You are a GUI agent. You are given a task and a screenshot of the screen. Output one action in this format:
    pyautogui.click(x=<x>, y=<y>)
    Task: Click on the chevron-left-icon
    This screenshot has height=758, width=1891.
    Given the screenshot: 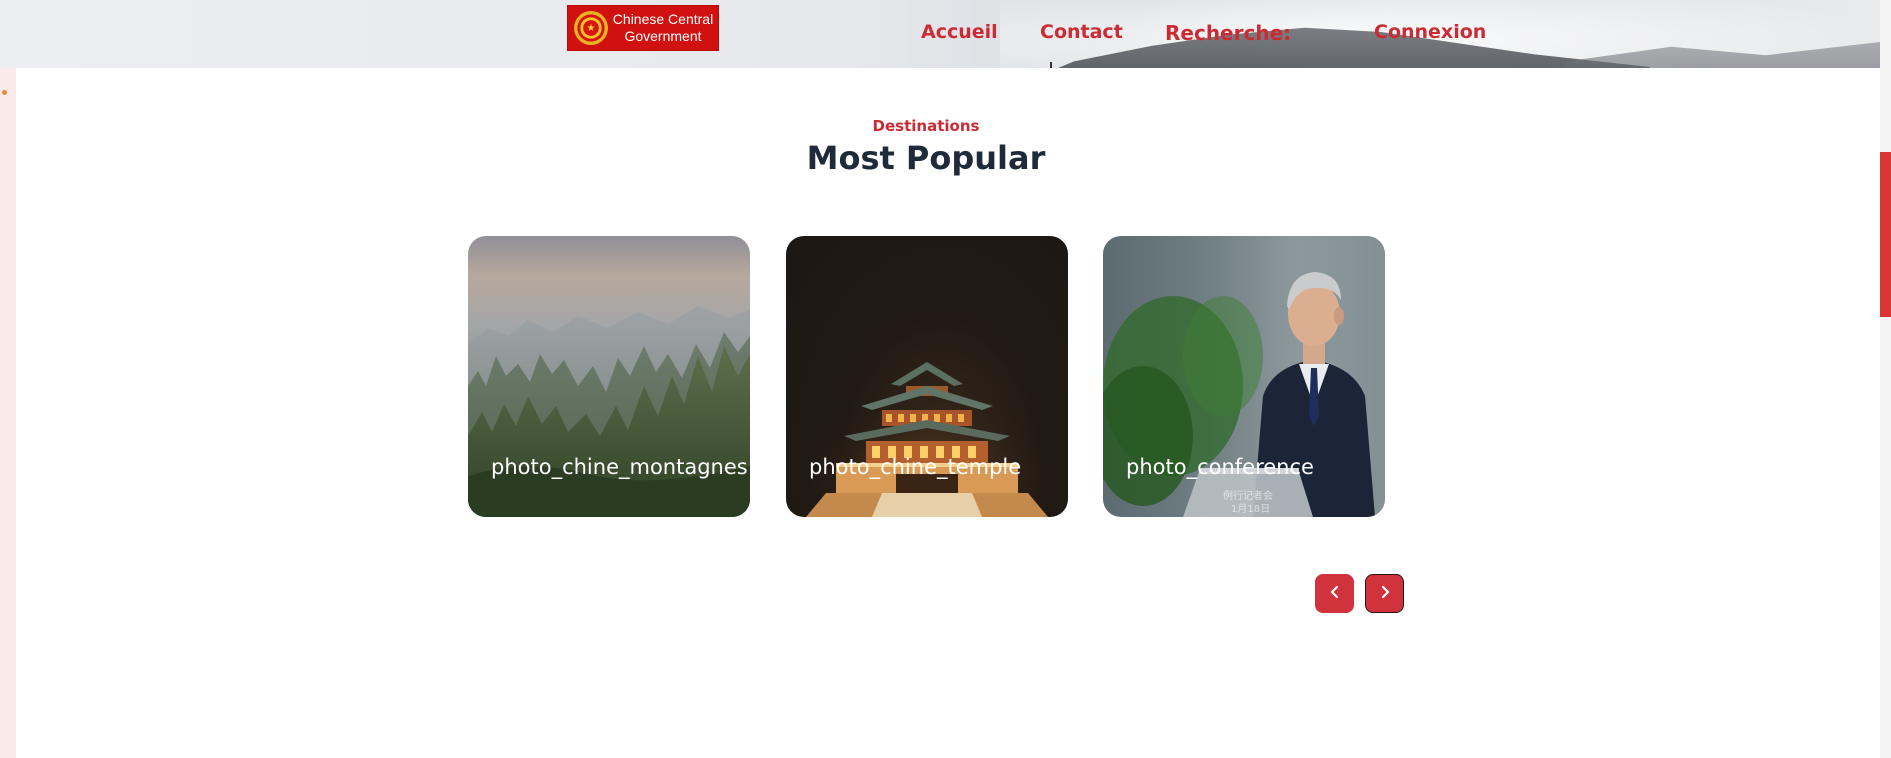 What is the action you would take?
    pyautogui.click(x=1335, y=593)
    